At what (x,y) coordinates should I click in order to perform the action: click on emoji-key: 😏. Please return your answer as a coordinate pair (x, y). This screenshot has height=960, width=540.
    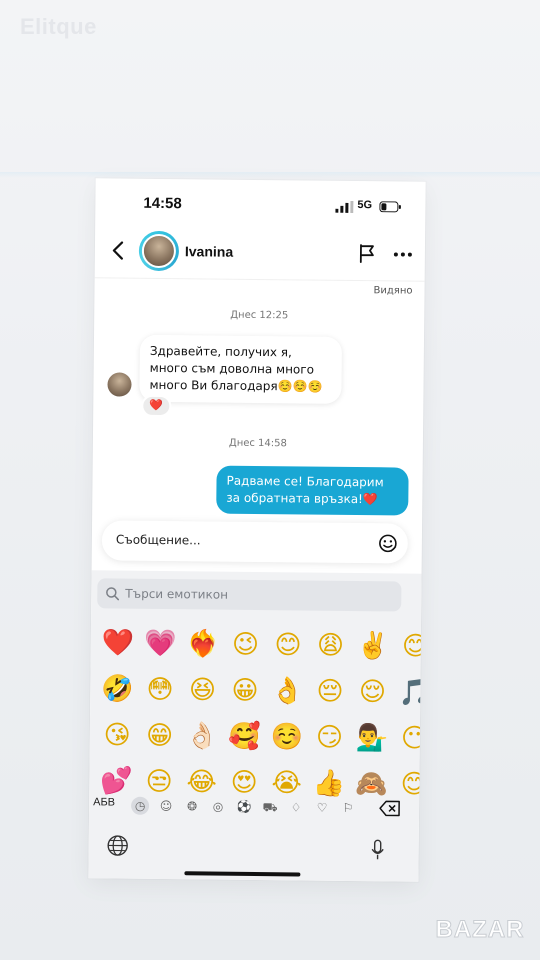
    Looking at the image, I should click on (329, 738).